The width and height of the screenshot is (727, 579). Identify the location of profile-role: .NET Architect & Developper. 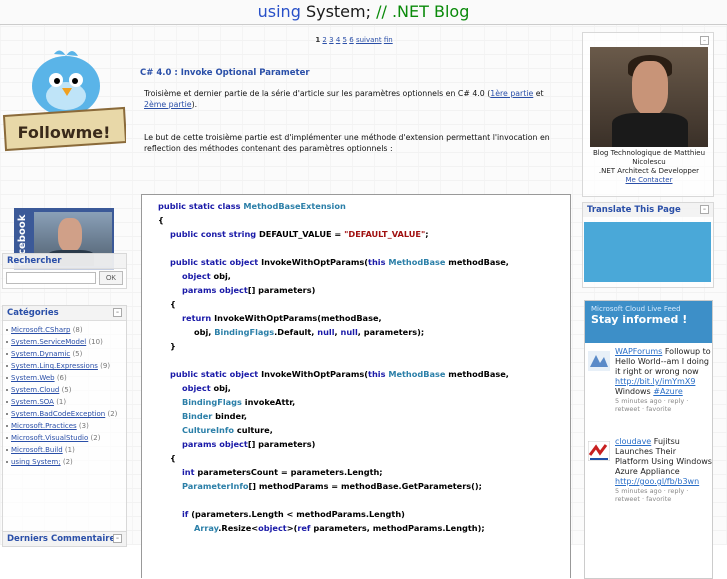
(649, 171).